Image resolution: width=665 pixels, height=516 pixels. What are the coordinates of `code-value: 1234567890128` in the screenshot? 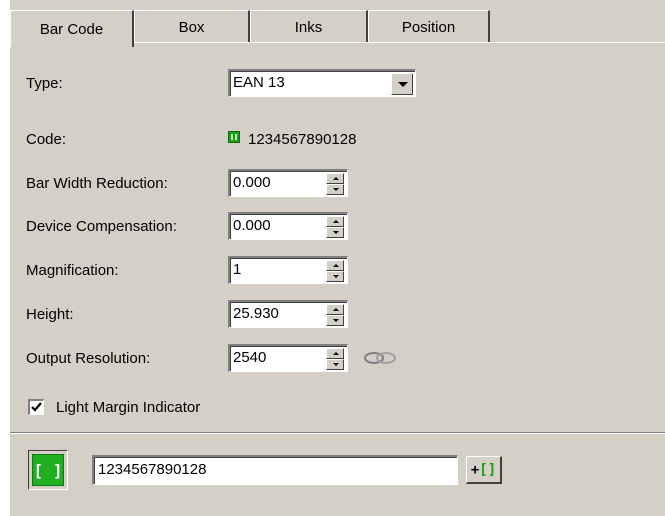 It's located at (302, 139).